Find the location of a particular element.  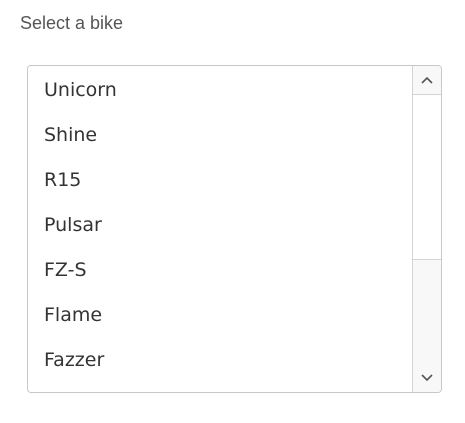

scroll-down-button is located at coordinates (427, 378).